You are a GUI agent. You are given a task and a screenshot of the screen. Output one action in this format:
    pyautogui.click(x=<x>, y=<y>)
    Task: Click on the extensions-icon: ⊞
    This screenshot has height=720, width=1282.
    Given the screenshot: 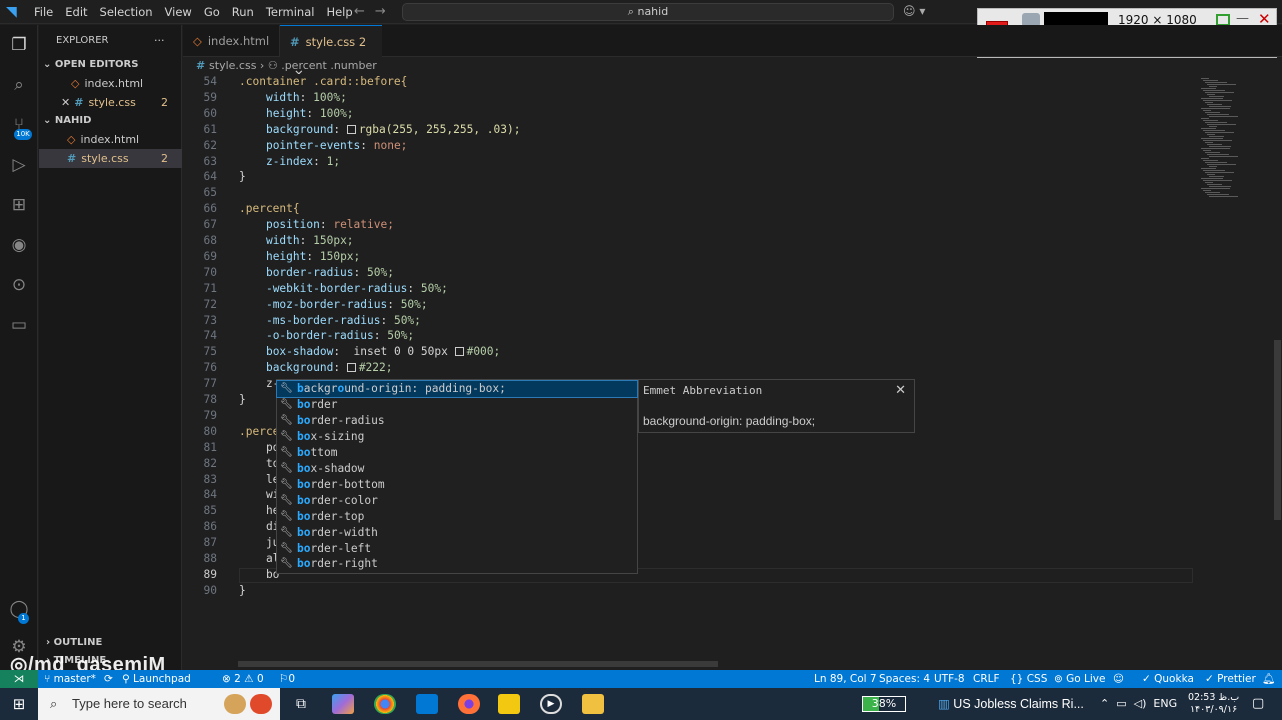 What is the action you would take?
    pyautogui.click(x=19, y=205)
    